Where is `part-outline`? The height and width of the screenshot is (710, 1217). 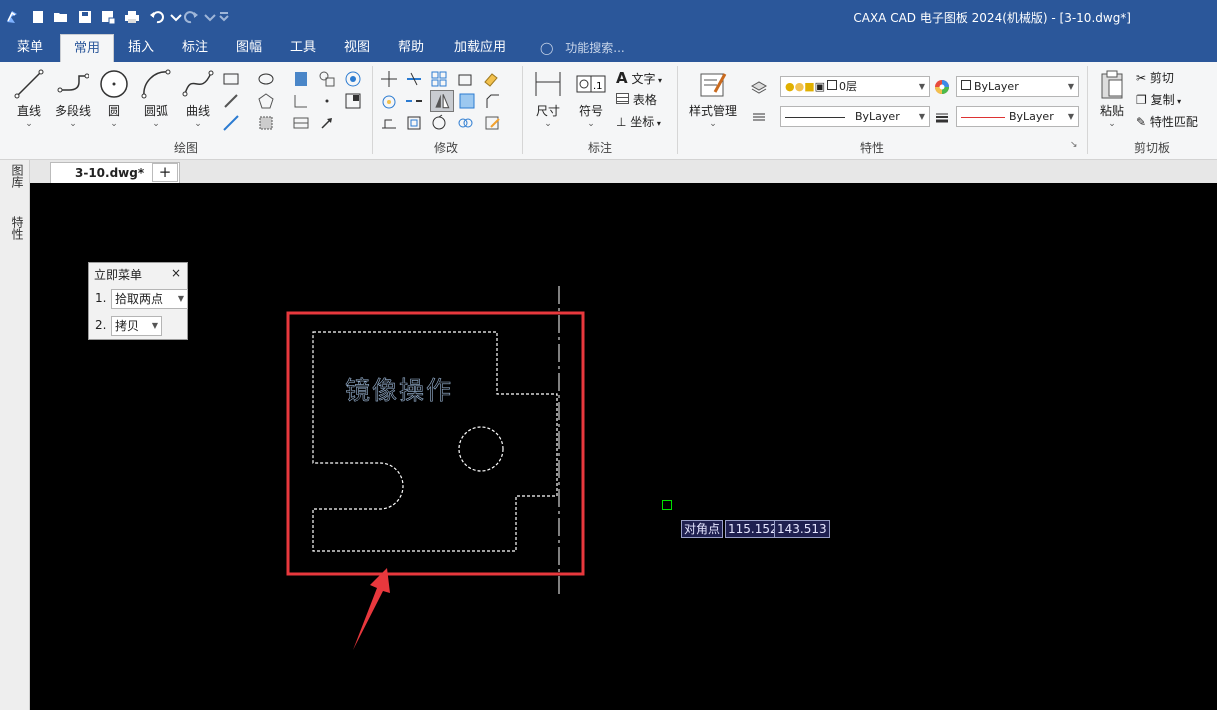 part-outline is located at coordinates (435, 441).